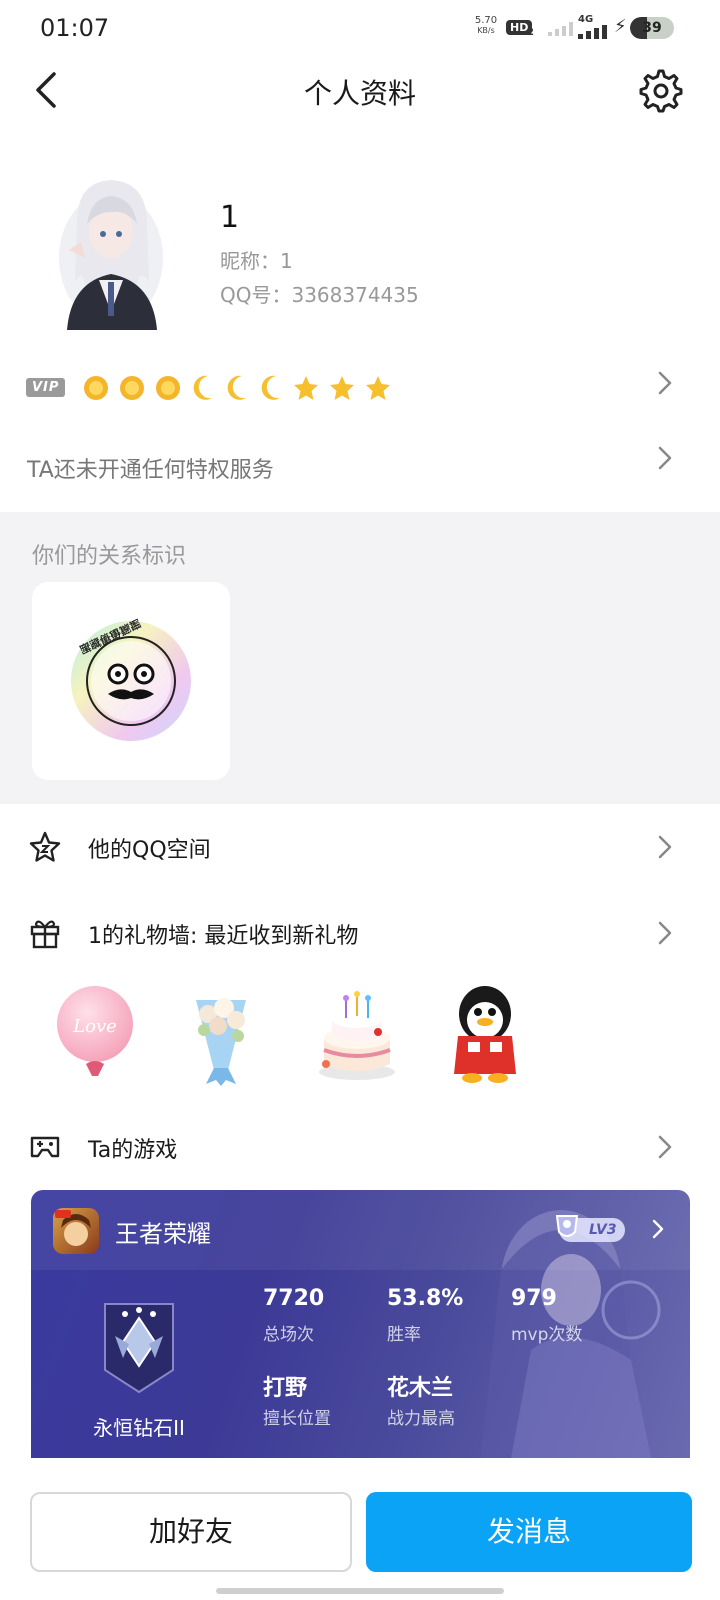 The height and width of the screenshot is (1600, 720). I want to click on flower-bouquet-icon, so click(221, 1033).